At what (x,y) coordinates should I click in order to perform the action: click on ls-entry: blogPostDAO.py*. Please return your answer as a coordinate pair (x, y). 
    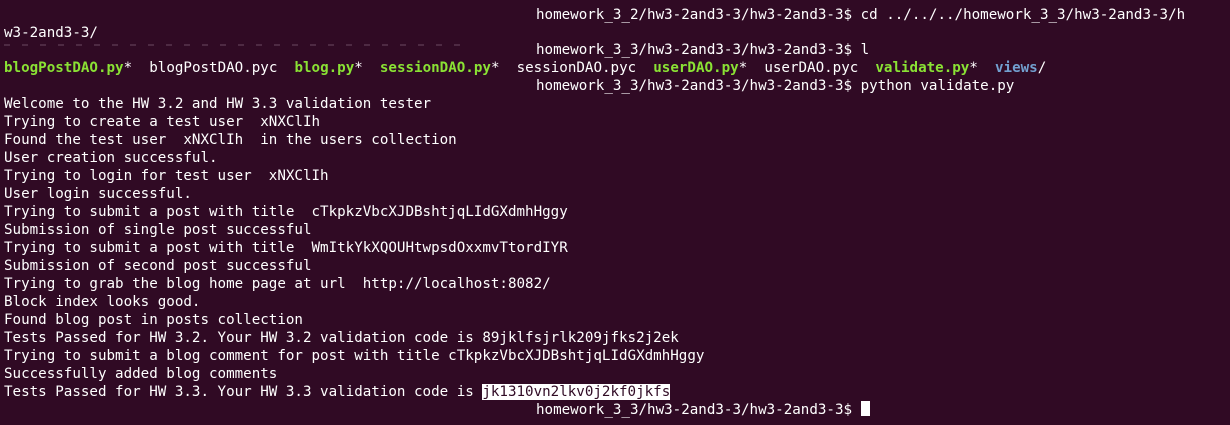
    Looking at the image, I should click on (68, 68).